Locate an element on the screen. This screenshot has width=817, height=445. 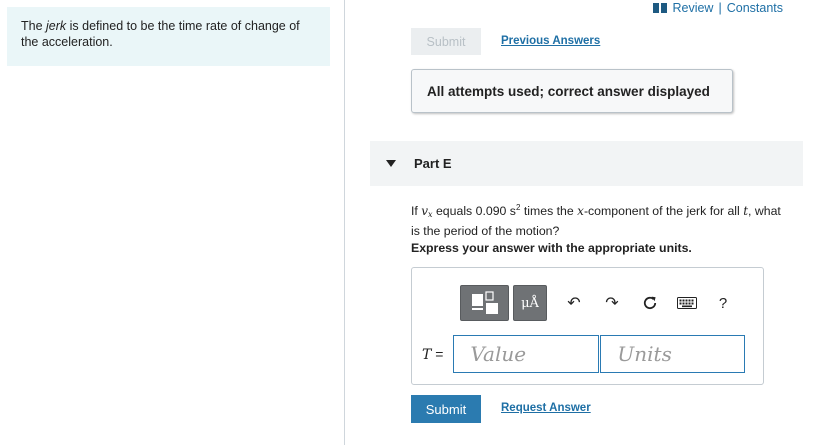
part-title: Part E is located at coordinates (433, 163).